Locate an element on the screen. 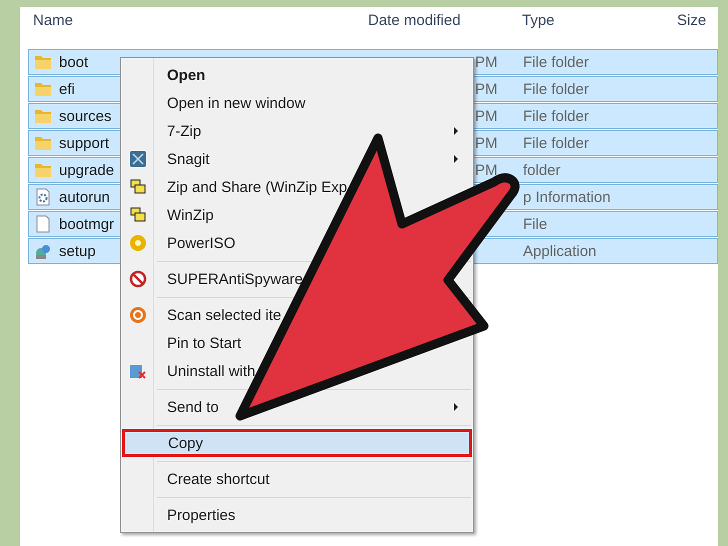 This screenshot has width=728, height=546. file-name: bootmgr is located at coordinates (86, 224).